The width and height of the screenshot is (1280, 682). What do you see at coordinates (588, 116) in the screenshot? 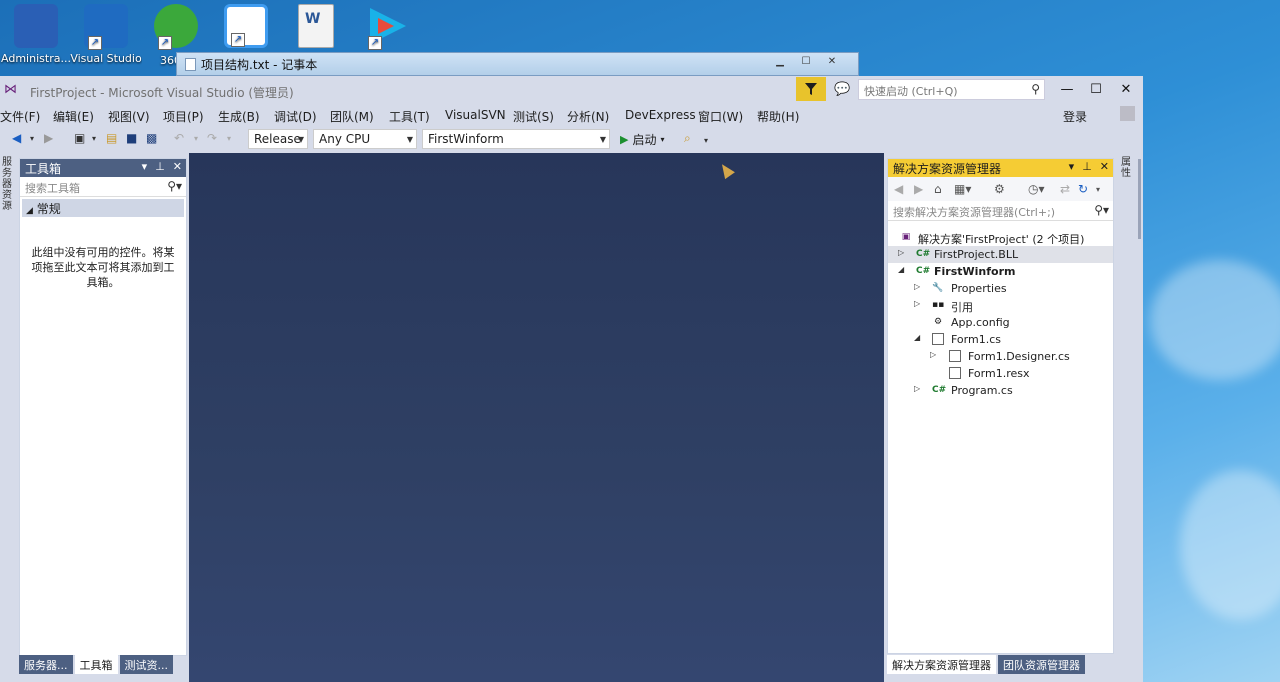
I see `menu-analyze: 分析(N)` at bounding box center [588, 116].